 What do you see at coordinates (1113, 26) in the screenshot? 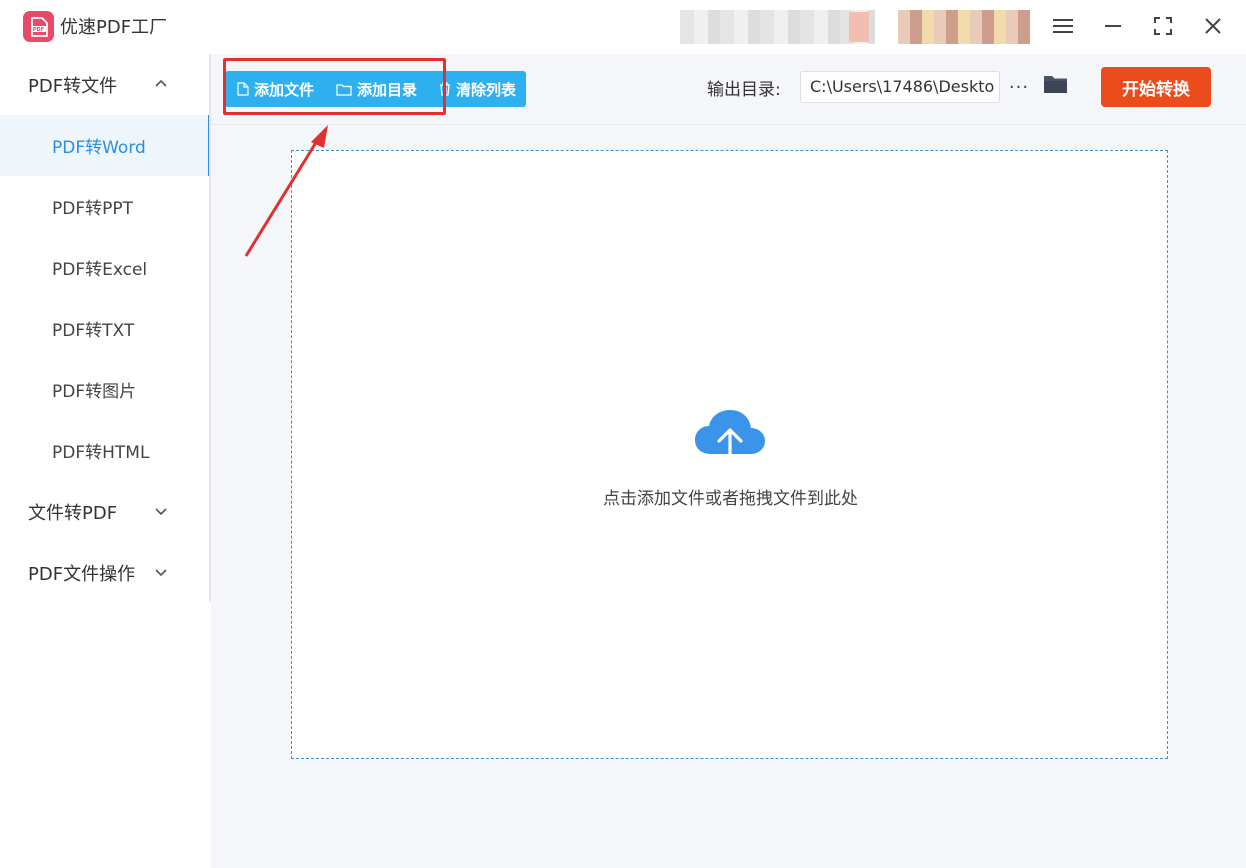
I see `minimize-icon` at bounding box center [1113, 26].